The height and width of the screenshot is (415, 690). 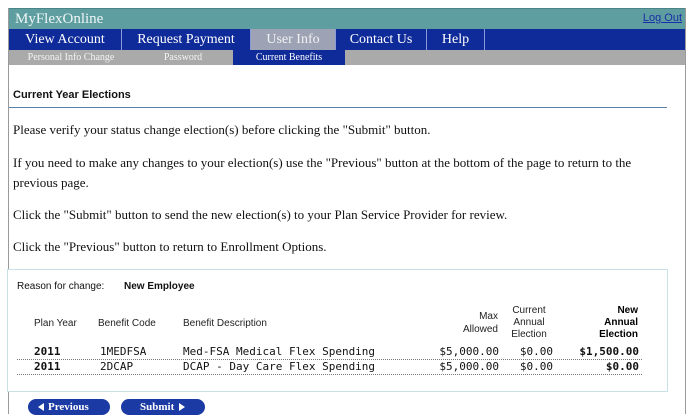 I want to click on heading-divider, so click(x=338, y=107).